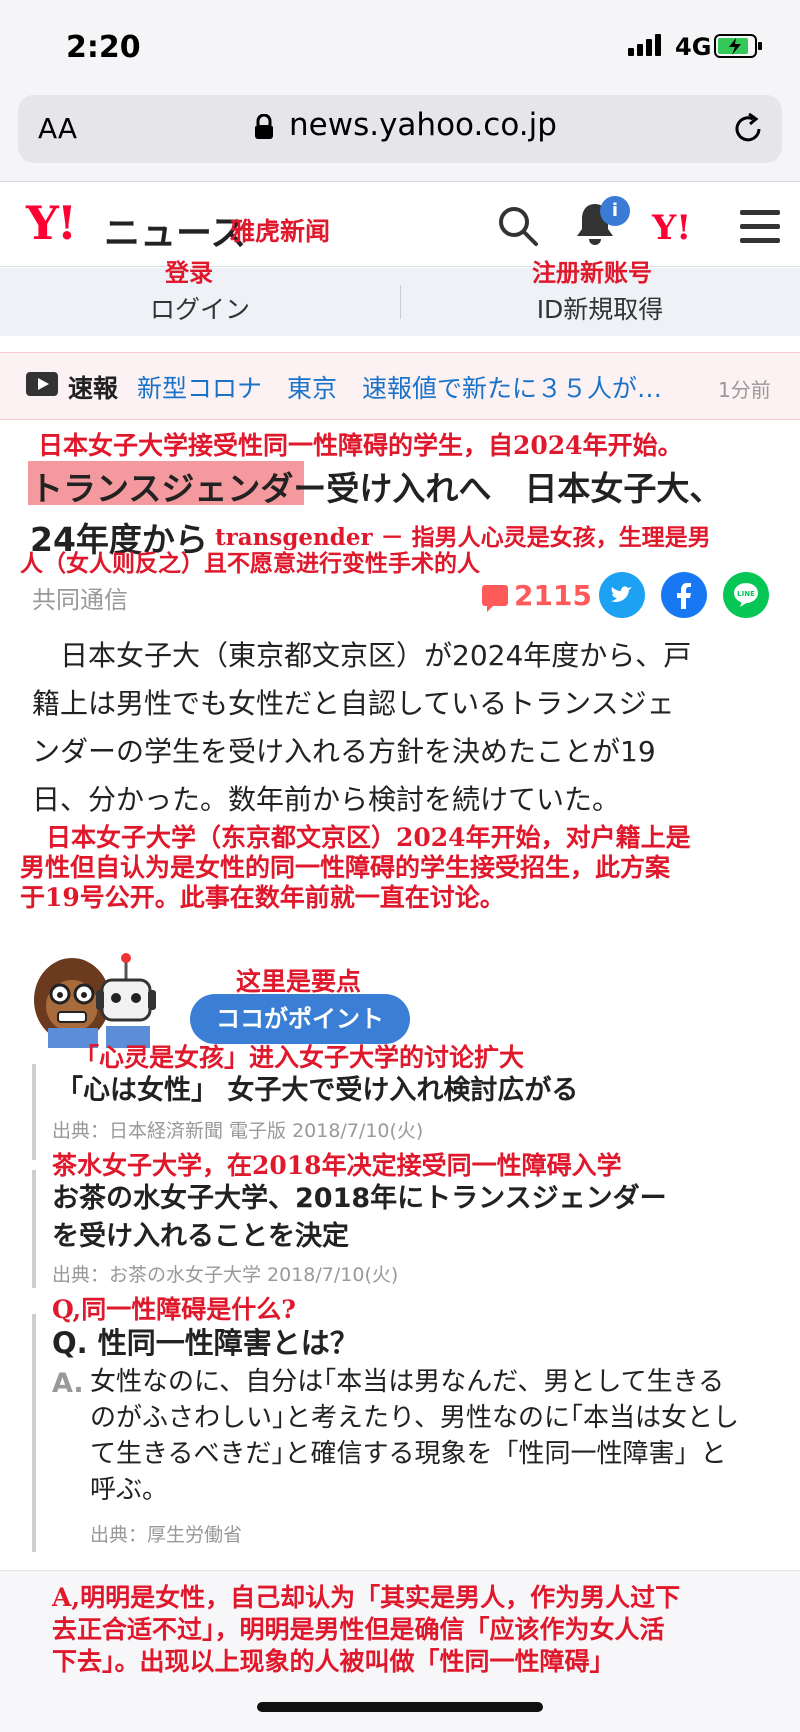 Image resolution: width=800 pixels, height=1732 pixels. Describe the element at coordinates (280, 231) in the screenshot. I see `annotation-site-name: 雅虎新闻` at that location.